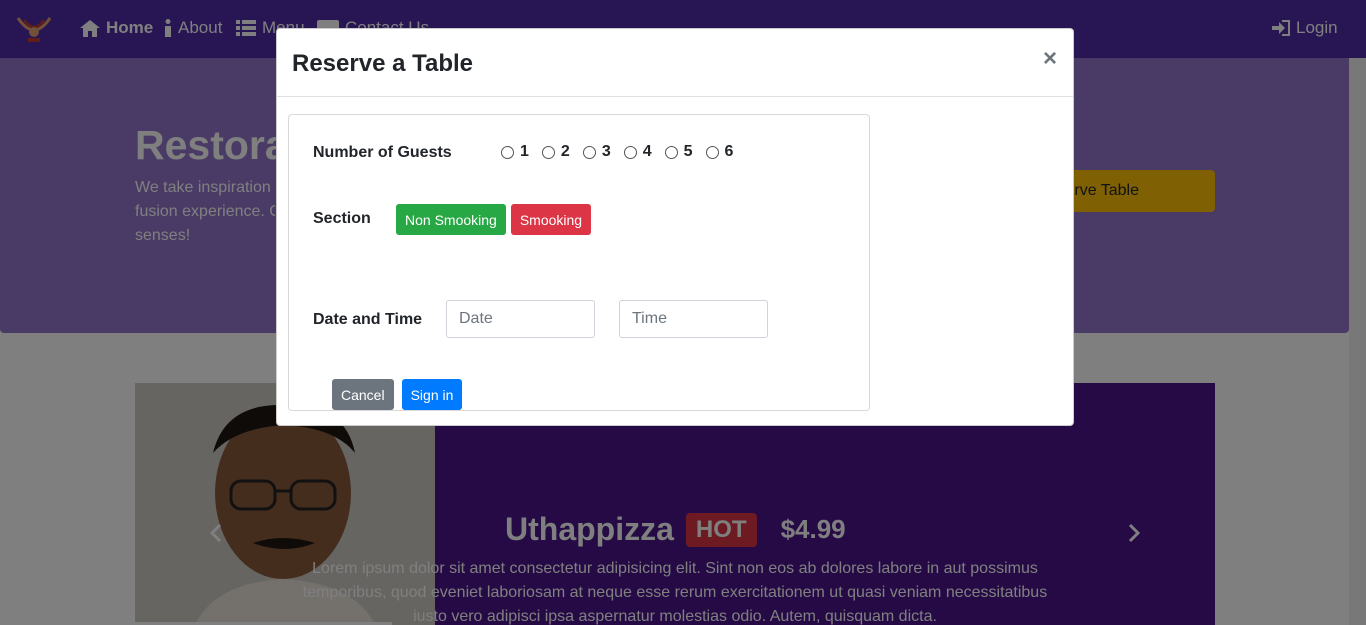  I want to click on guest-option-4: 4, so click(637, 152).